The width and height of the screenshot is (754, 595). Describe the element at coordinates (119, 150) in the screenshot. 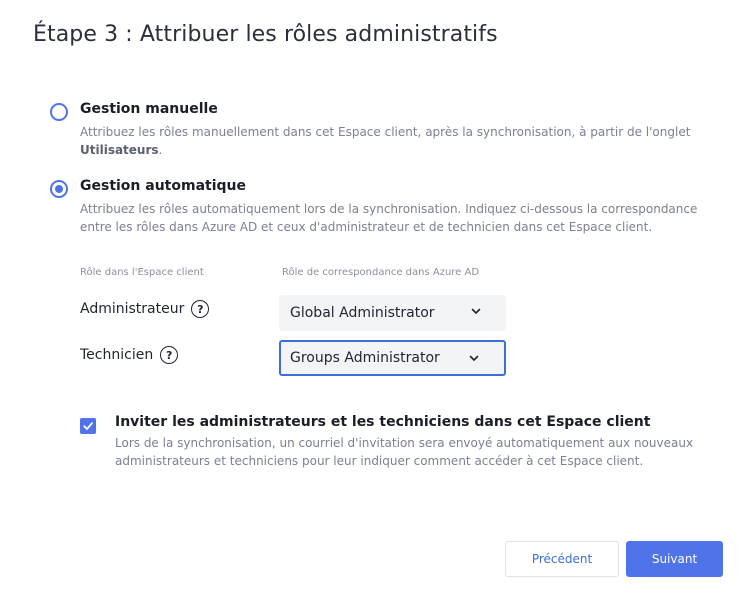

I see `users-tab-mention: Utilisateurs` at that location.